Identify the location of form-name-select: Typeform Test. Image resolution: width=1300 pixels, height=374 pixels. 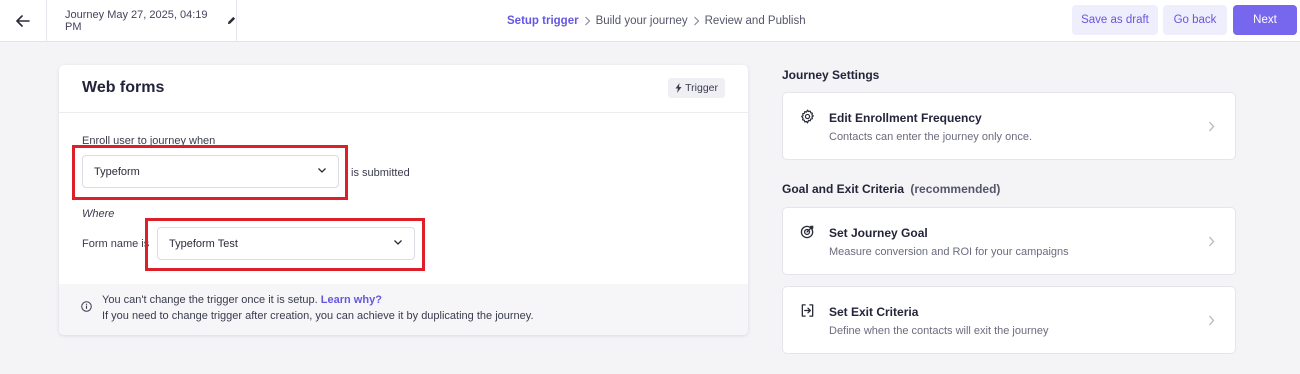
(286, 243).